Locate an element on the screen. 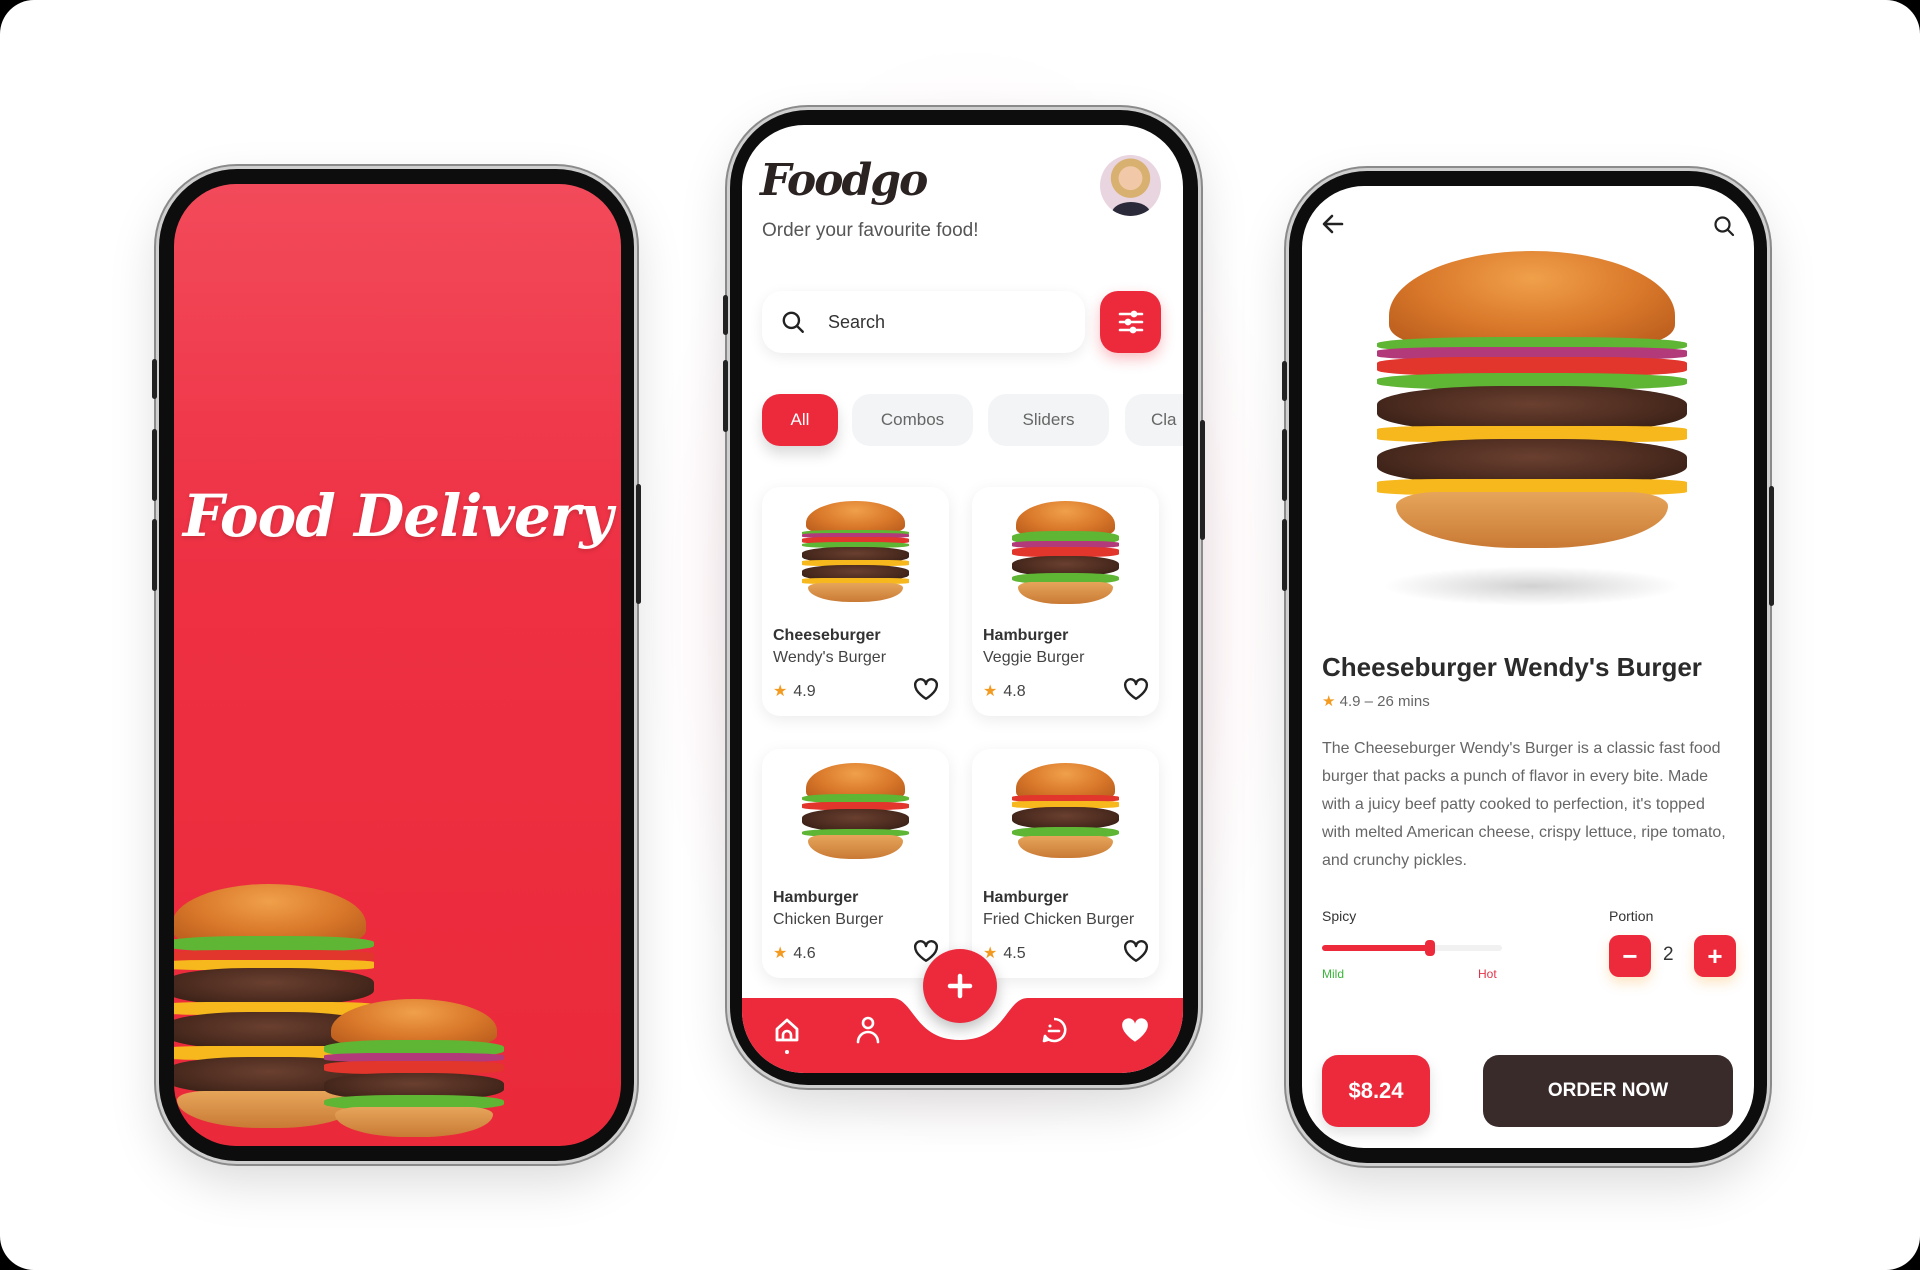  chip-combos: Combos is located at coordinates (912, 420).